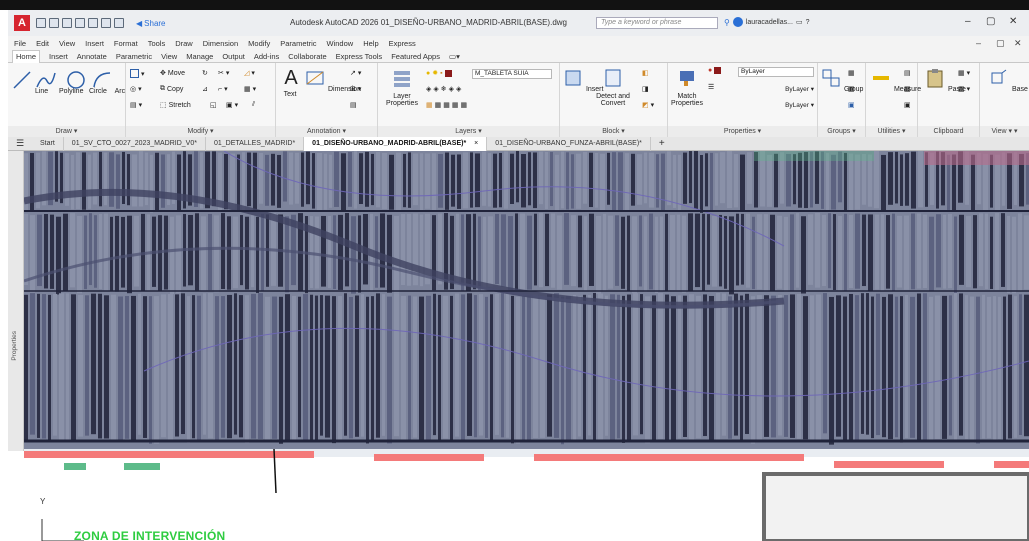  I want to click on quick-select-tool: ▣, so click(907, 105).